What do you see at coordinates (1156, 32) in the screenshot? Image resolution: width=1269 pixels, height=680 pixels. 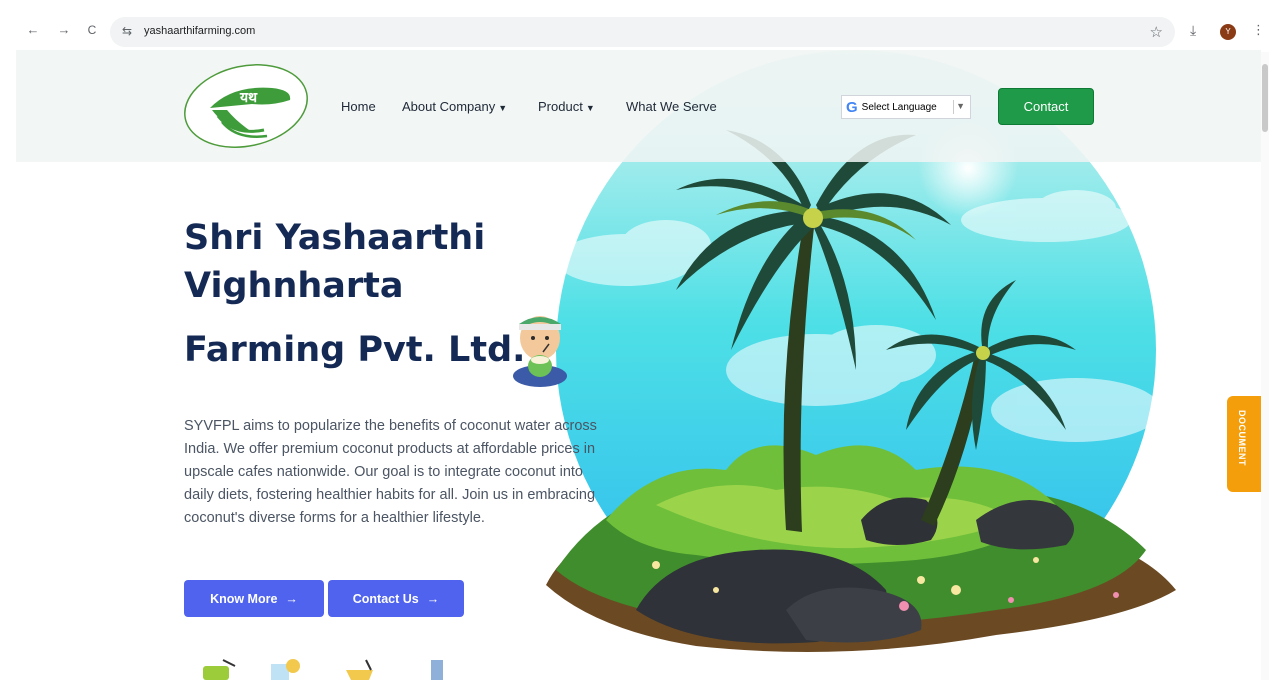 I see `bookmark-star-icon: ☆` at bounding box center [1156, 32].